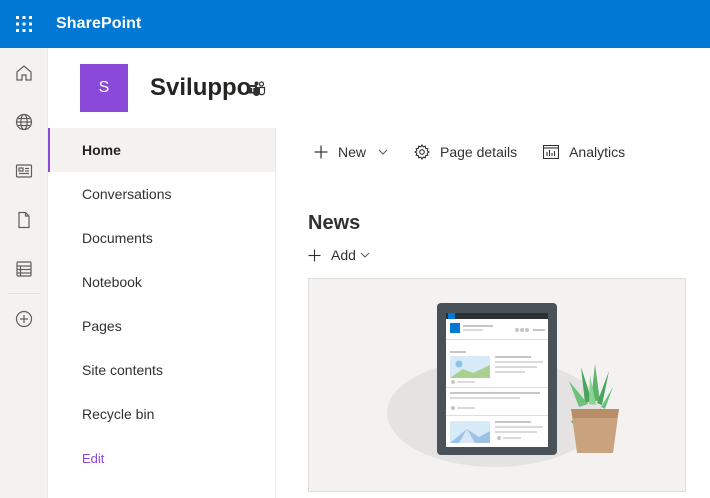 This screenshot has height=498, width=710. Describe the element at coordinates (24, 268) in the screenshot. I see `list-icon` at that location.